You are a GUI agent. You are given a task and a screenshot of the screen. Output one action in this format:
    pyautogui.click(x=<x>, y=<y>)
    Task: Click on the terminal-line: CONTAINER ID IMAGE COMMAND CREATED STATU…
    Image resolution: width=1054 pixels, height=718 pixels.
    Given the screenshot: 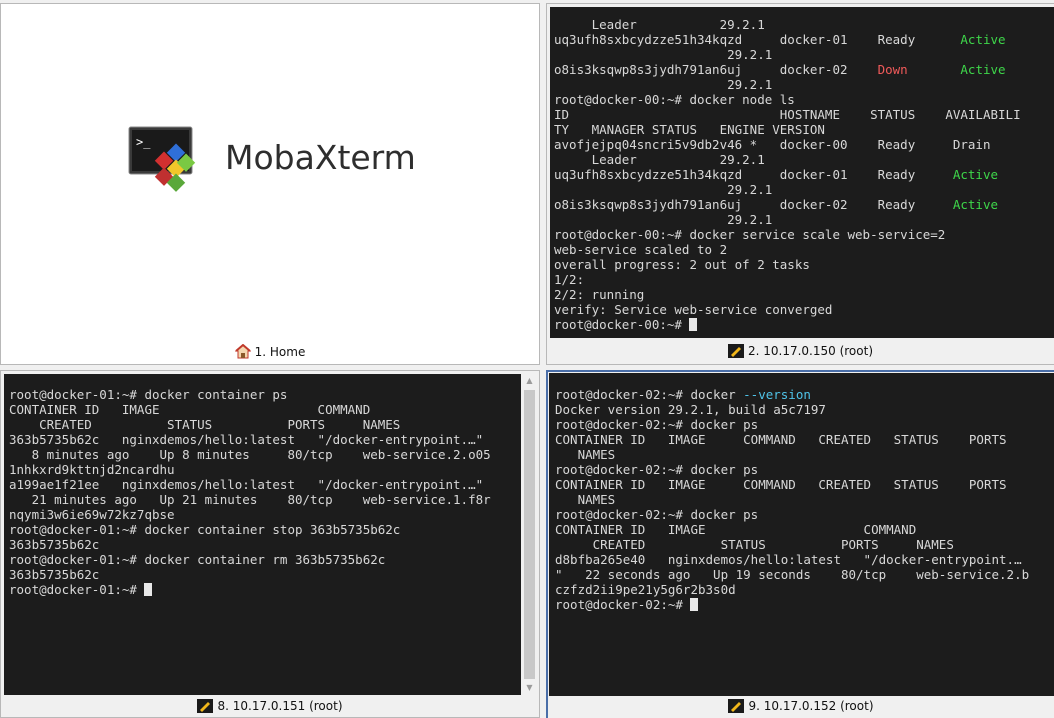 What is the action you would take?
    pyautogui.click(x=804, y=484)
    